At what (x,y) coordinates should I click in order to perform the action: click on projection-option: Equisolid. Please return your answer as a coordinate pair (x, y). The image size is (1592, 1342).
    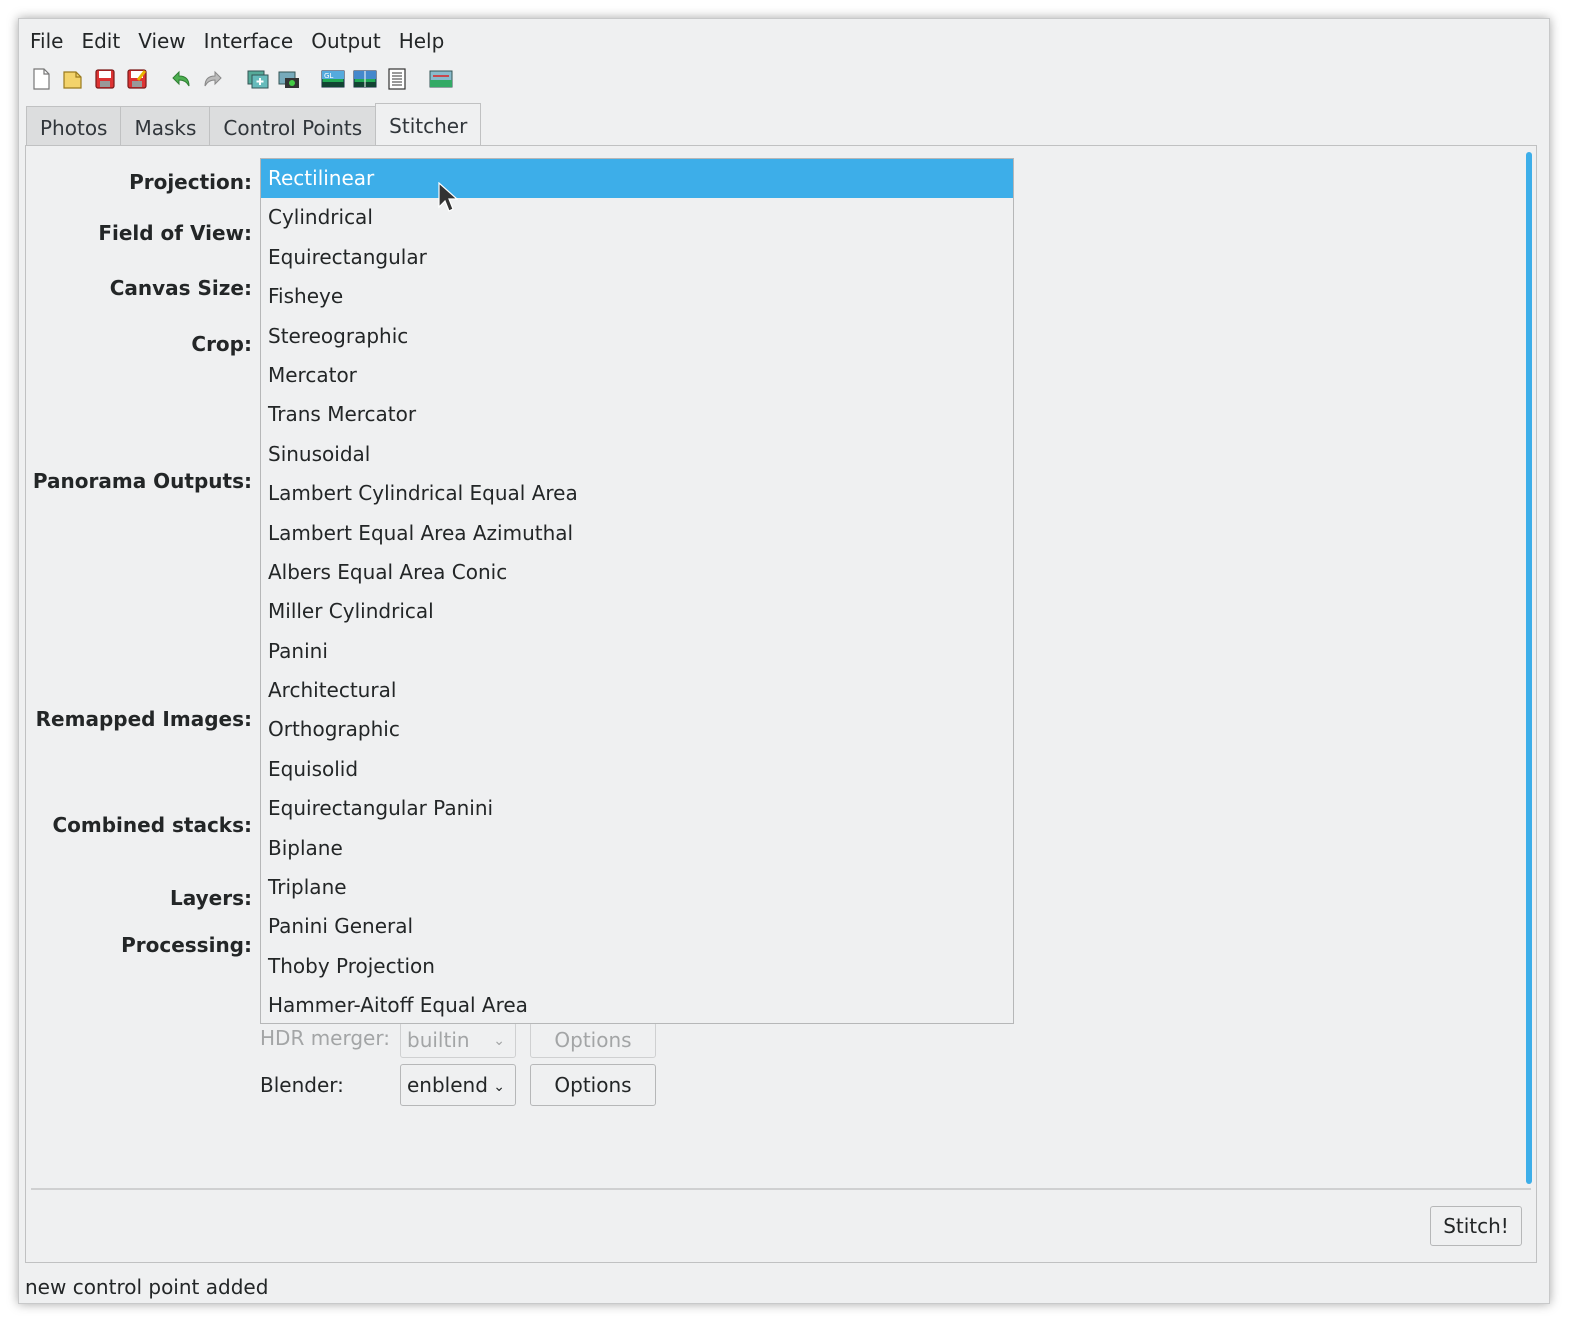
    Looking at the image, I should click on (637, 769).